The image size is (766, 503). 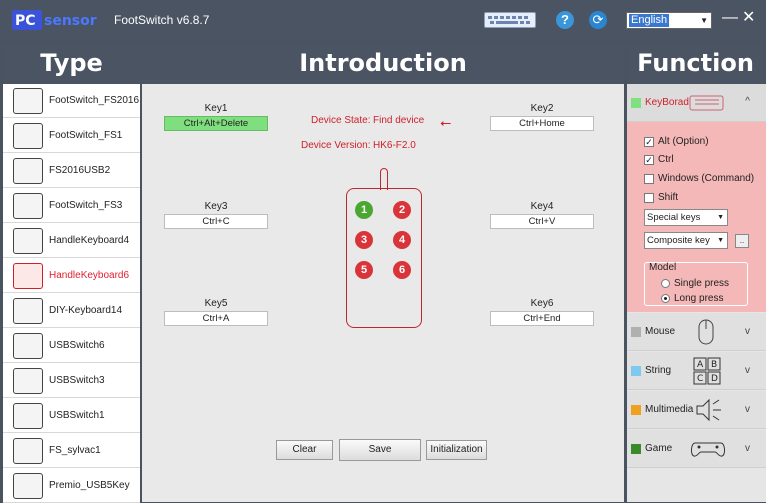 I want to click on minimize-button: —, so click(x=730, y=18).